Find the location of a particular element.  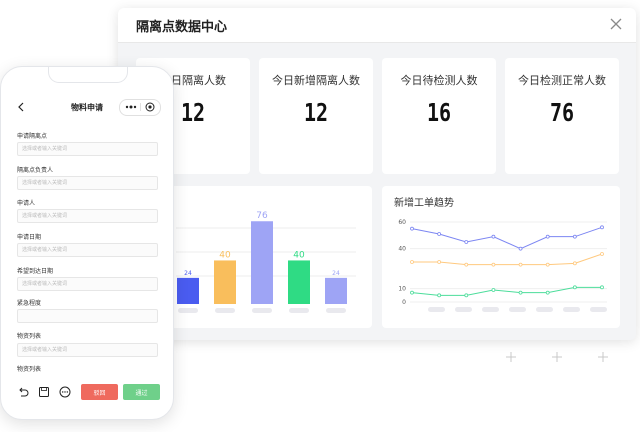

more-circle-icon is located at coordinates (65, 392).